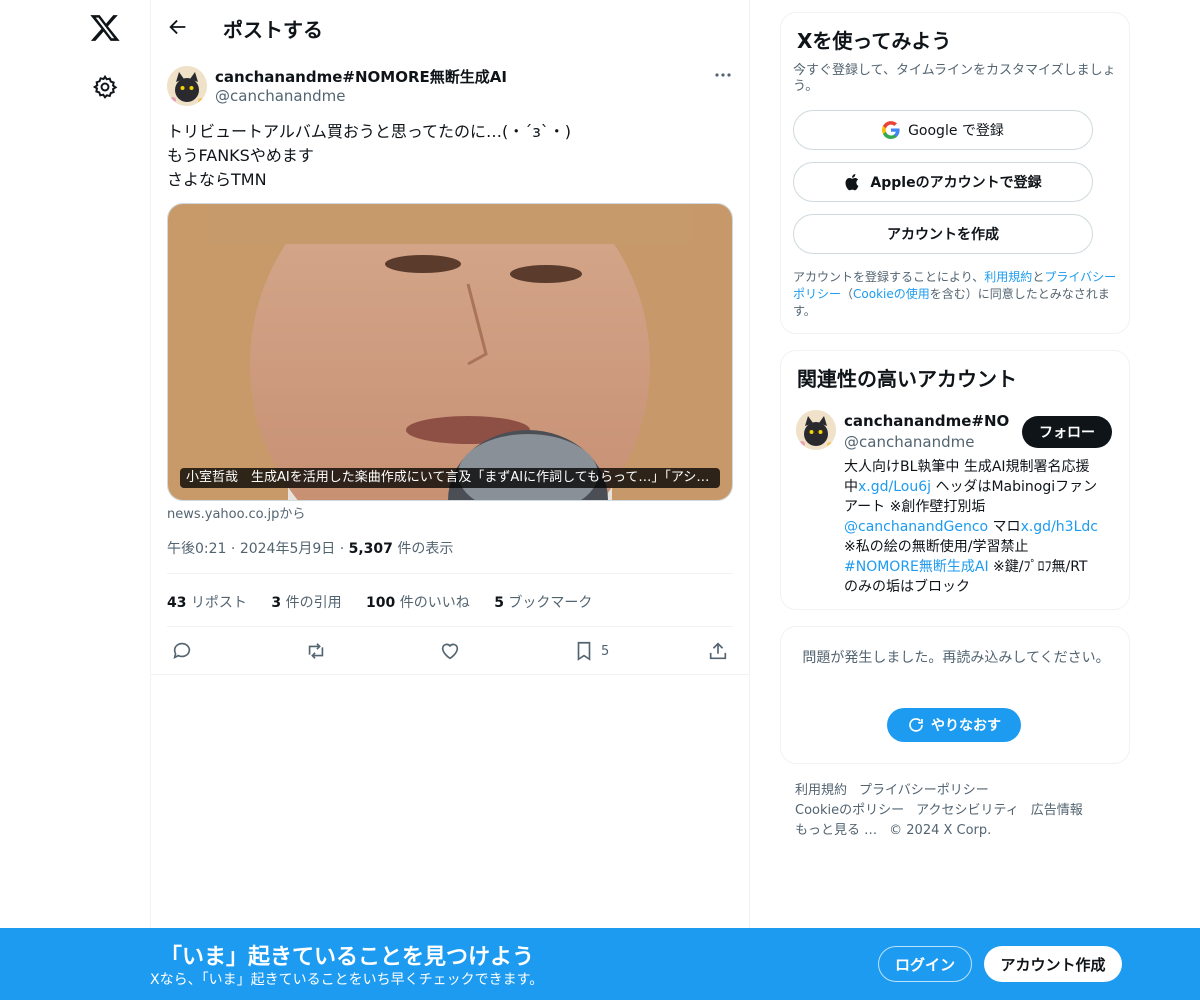 The width and height of the screenshot is (1200, 1000). Describe the element at coordinates (909, 442) in the screenshot. I see `related-handle: @canchanandme` at that location.